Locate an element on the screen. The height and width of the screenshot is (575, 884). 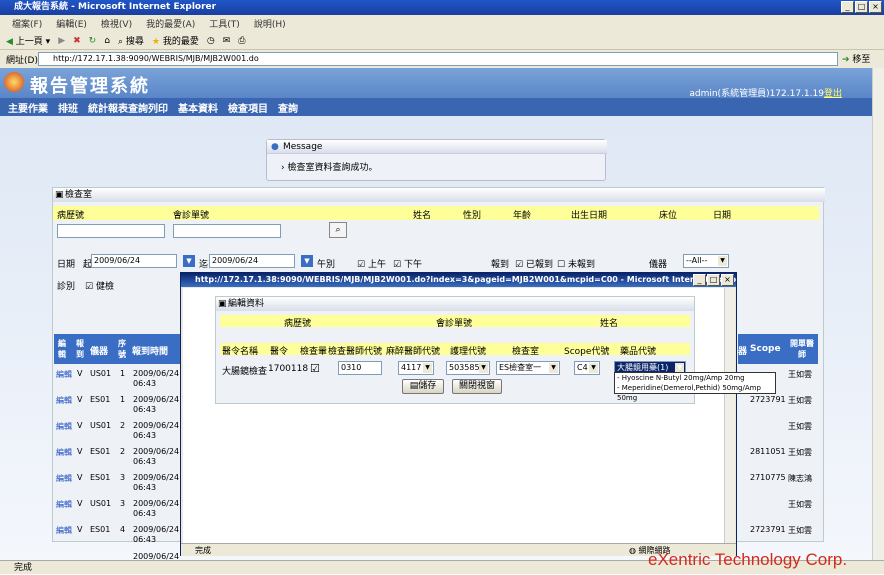
date-from-input: 2009/06/24 is located at coordinates (134, 261).